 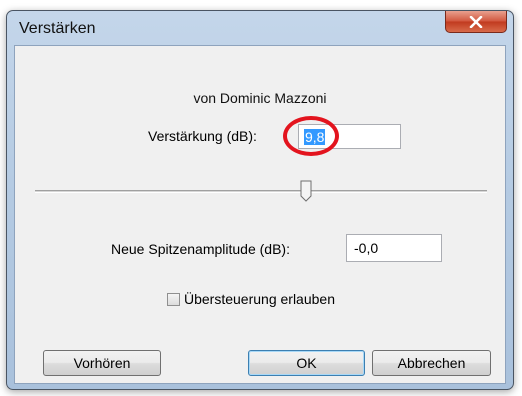 What do you see at coordinates (261, 191) in the screenshot?
I see `gain-slider-track` at bounding box center [261, 191].